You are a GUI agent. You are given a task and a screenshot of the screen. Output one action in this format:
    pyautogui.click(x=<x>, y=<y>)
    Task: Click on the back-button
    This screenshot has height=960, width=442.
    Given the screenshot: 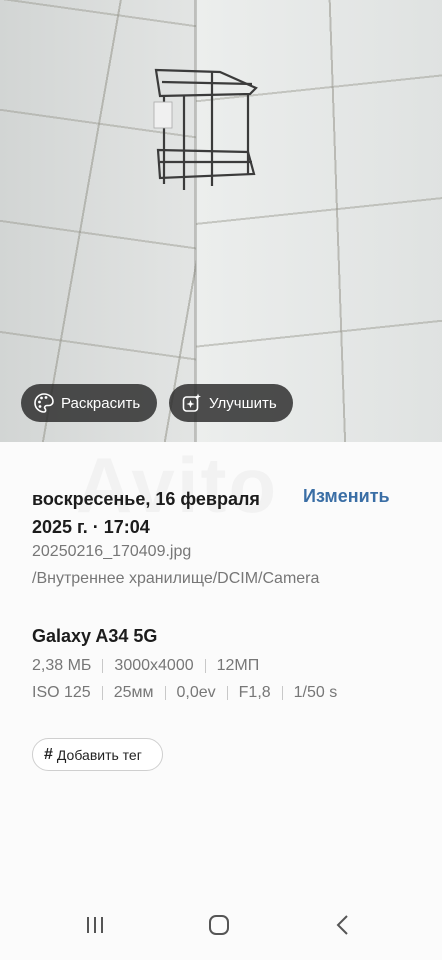 What is the action you would take?
    pyautogui.click(x=343, y=927)
    